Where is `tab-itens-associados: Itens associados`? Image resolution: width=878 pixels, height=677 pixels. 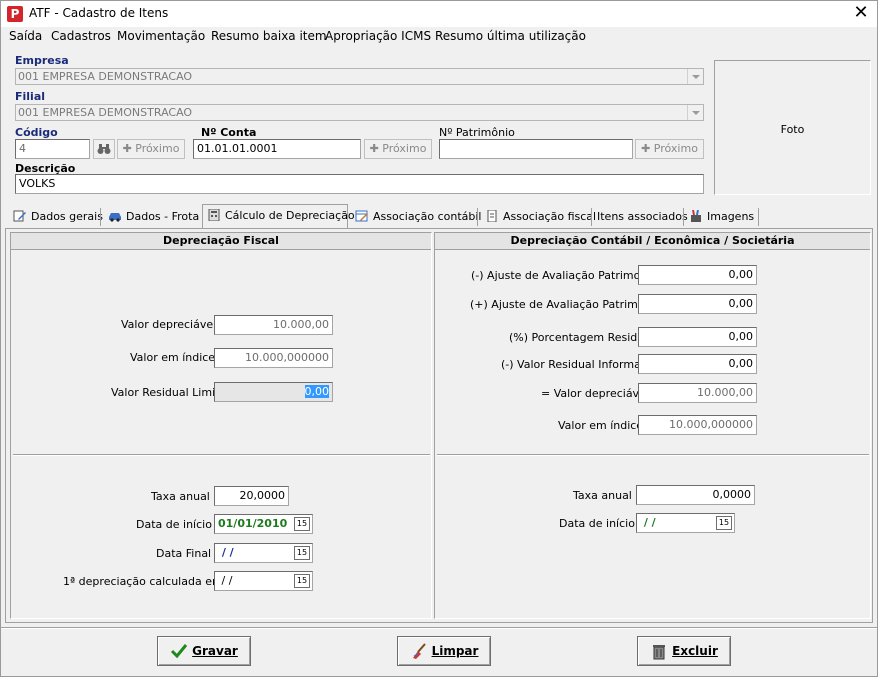 tab-itens-associados: Itens associados is located at coordinates (640, 217).